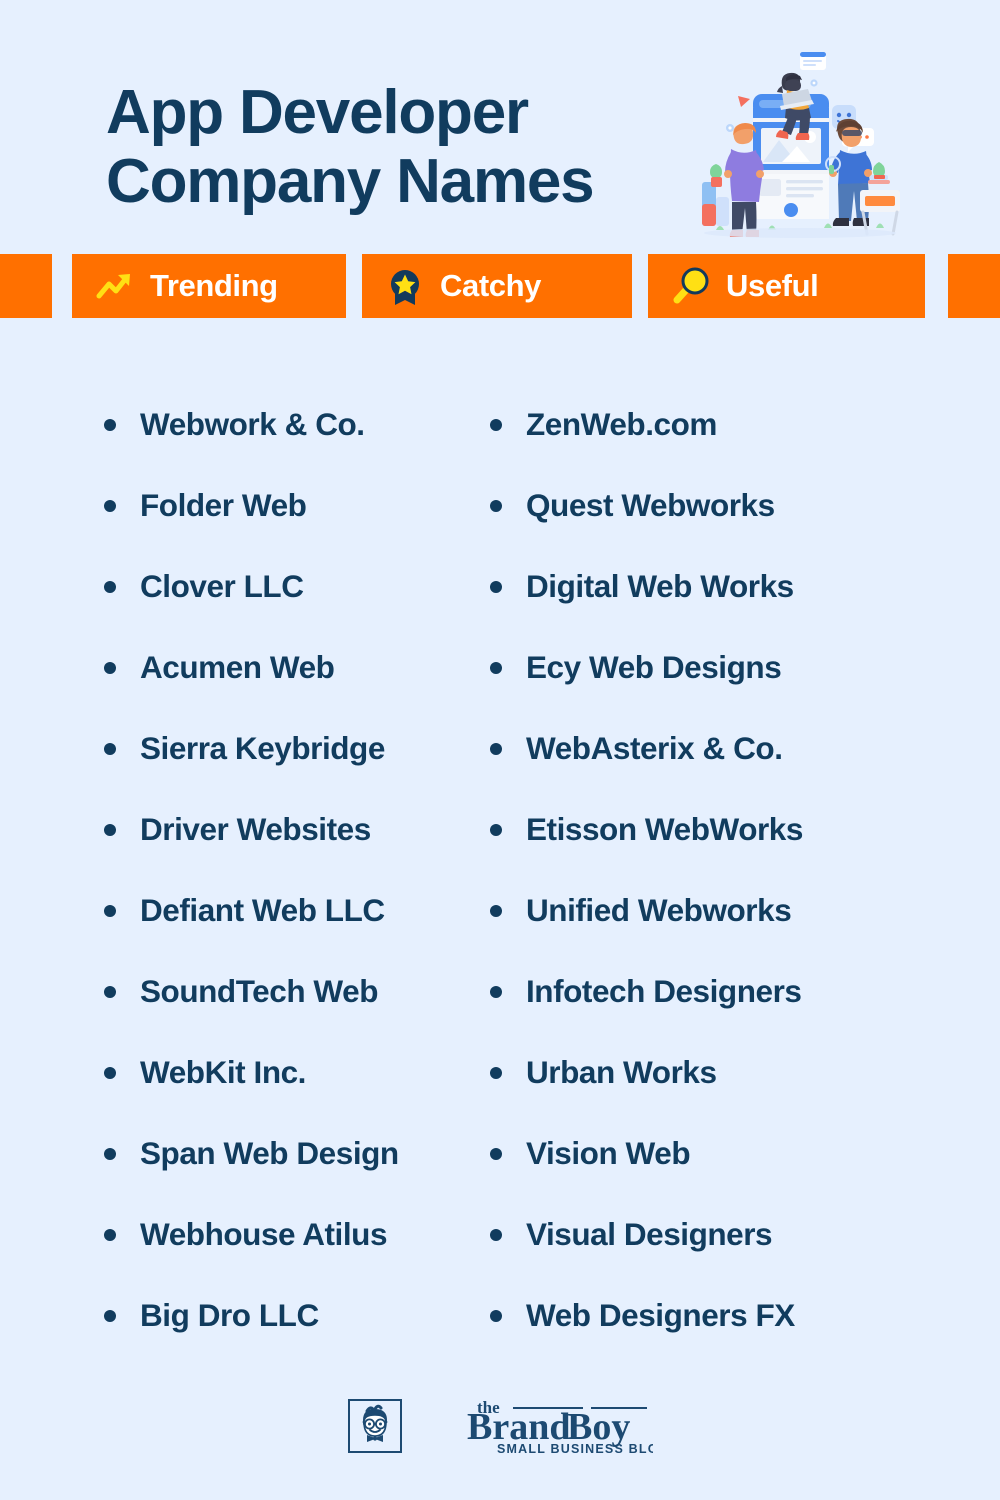 This screenshot has height=1500, width=1000. I want to click on list-item: Span Web Design, so click(278, 1153).